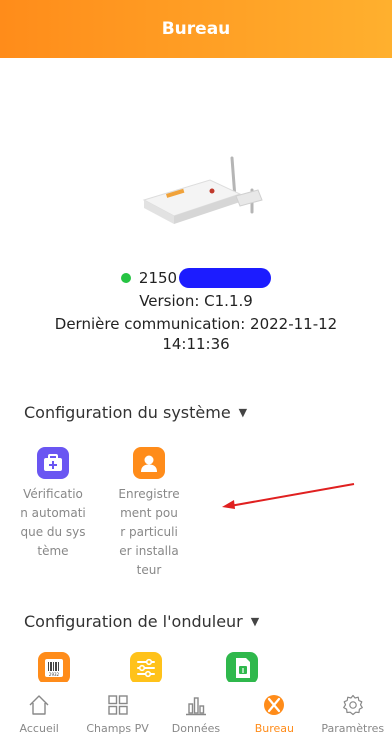 This screenshot has width=392, height=744. What do you see at coordinates (196, 344) in the screenshot?
I see `last-communication-time: 14:11:36` at bounding box center [196, 344].